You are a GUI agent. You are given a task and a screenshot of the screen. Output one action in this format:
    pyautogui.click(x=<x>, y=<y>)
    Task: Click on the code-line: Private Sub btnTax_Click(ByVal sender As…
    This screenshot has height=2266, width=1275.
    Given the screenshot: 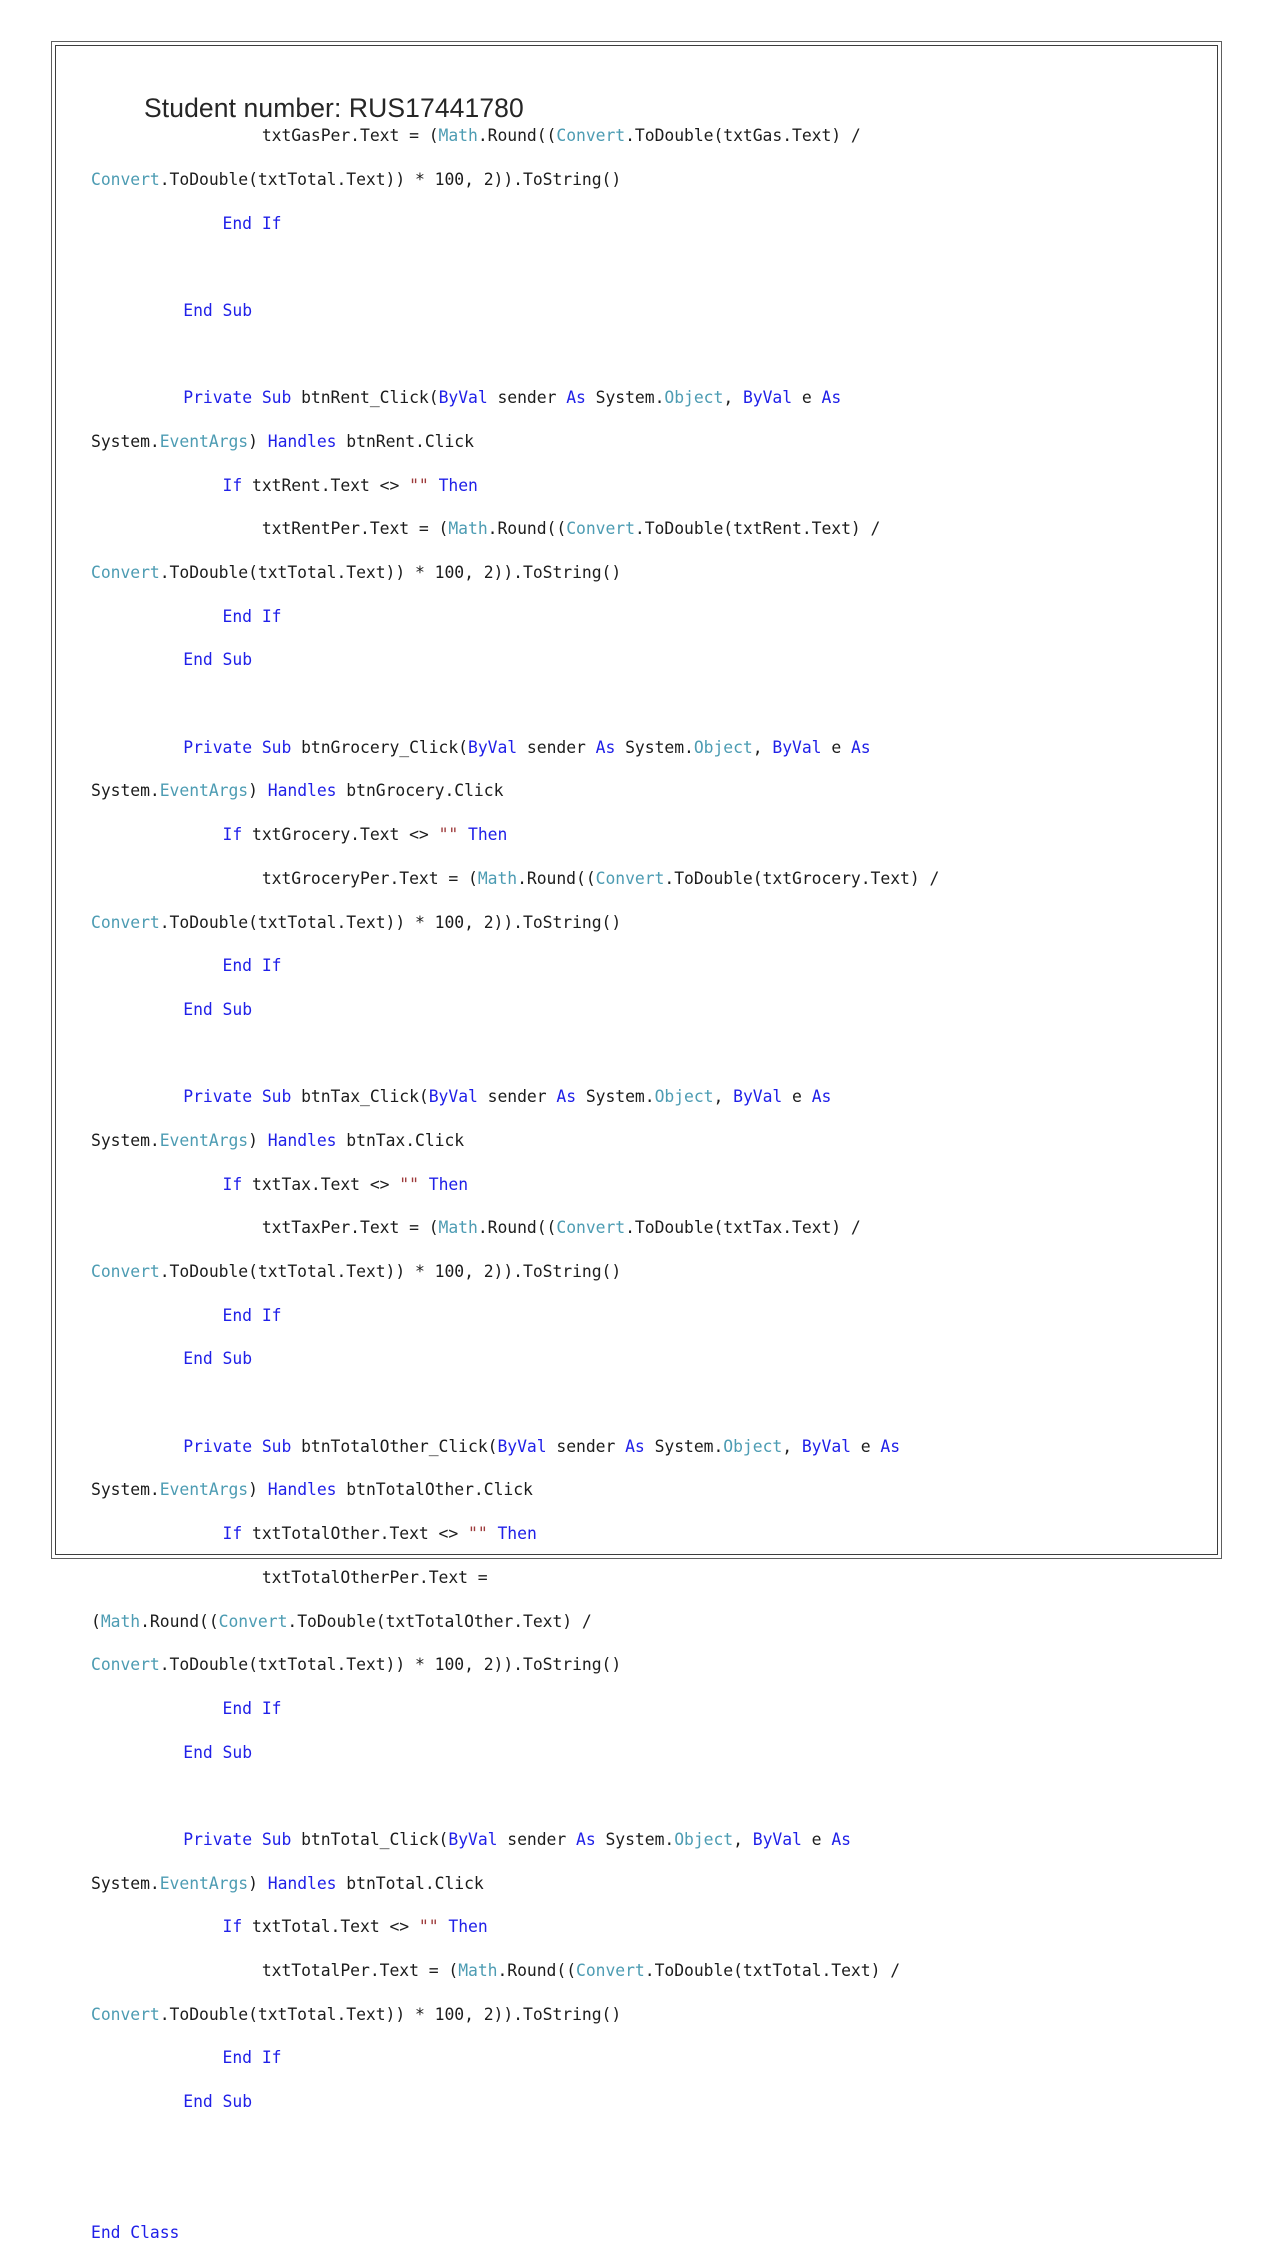 What is the action you would take?
    pyautogui.click(x=670, y=1097)
    